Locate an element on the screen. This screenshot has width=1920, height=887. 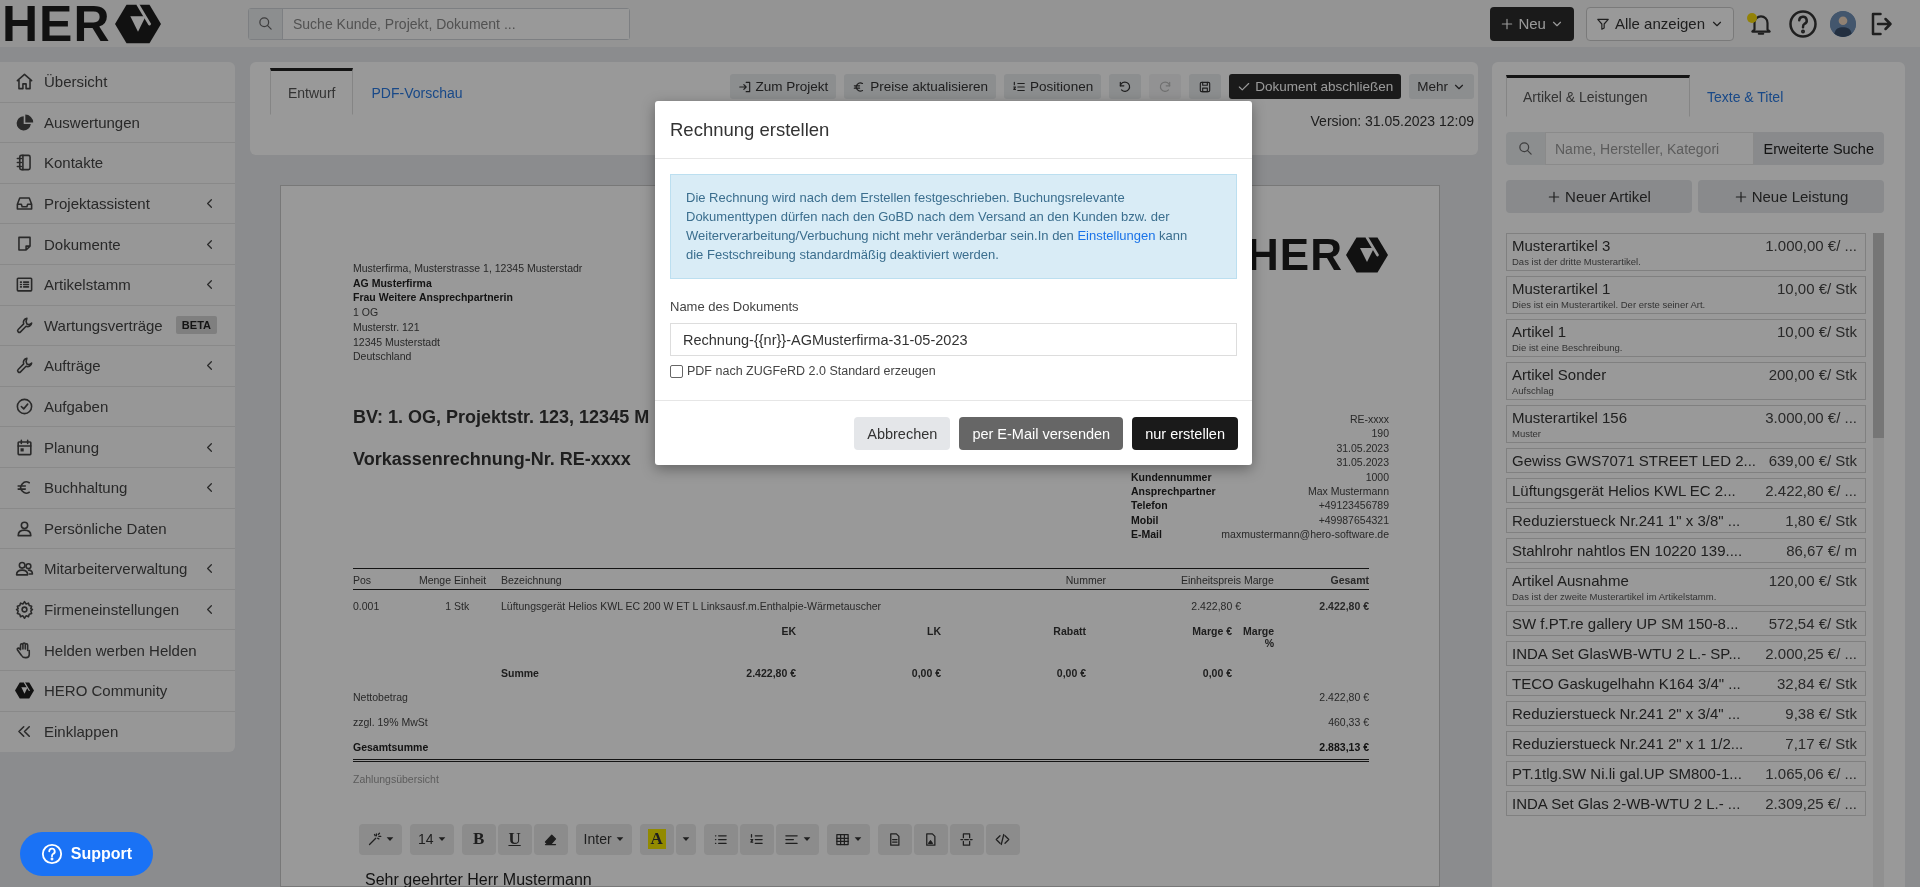
filter-button: Alle anzeigen is located at coordinates (1659, 23).